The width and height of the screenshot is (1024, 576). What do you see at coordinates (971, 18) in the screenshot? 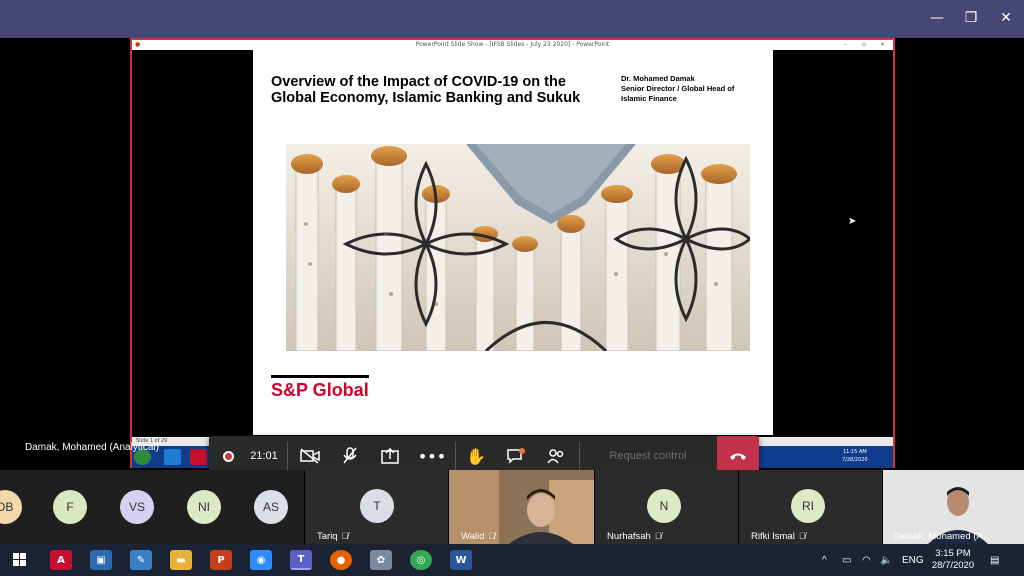
I see `restore-button: ❐` at bounding box center [971, 18].